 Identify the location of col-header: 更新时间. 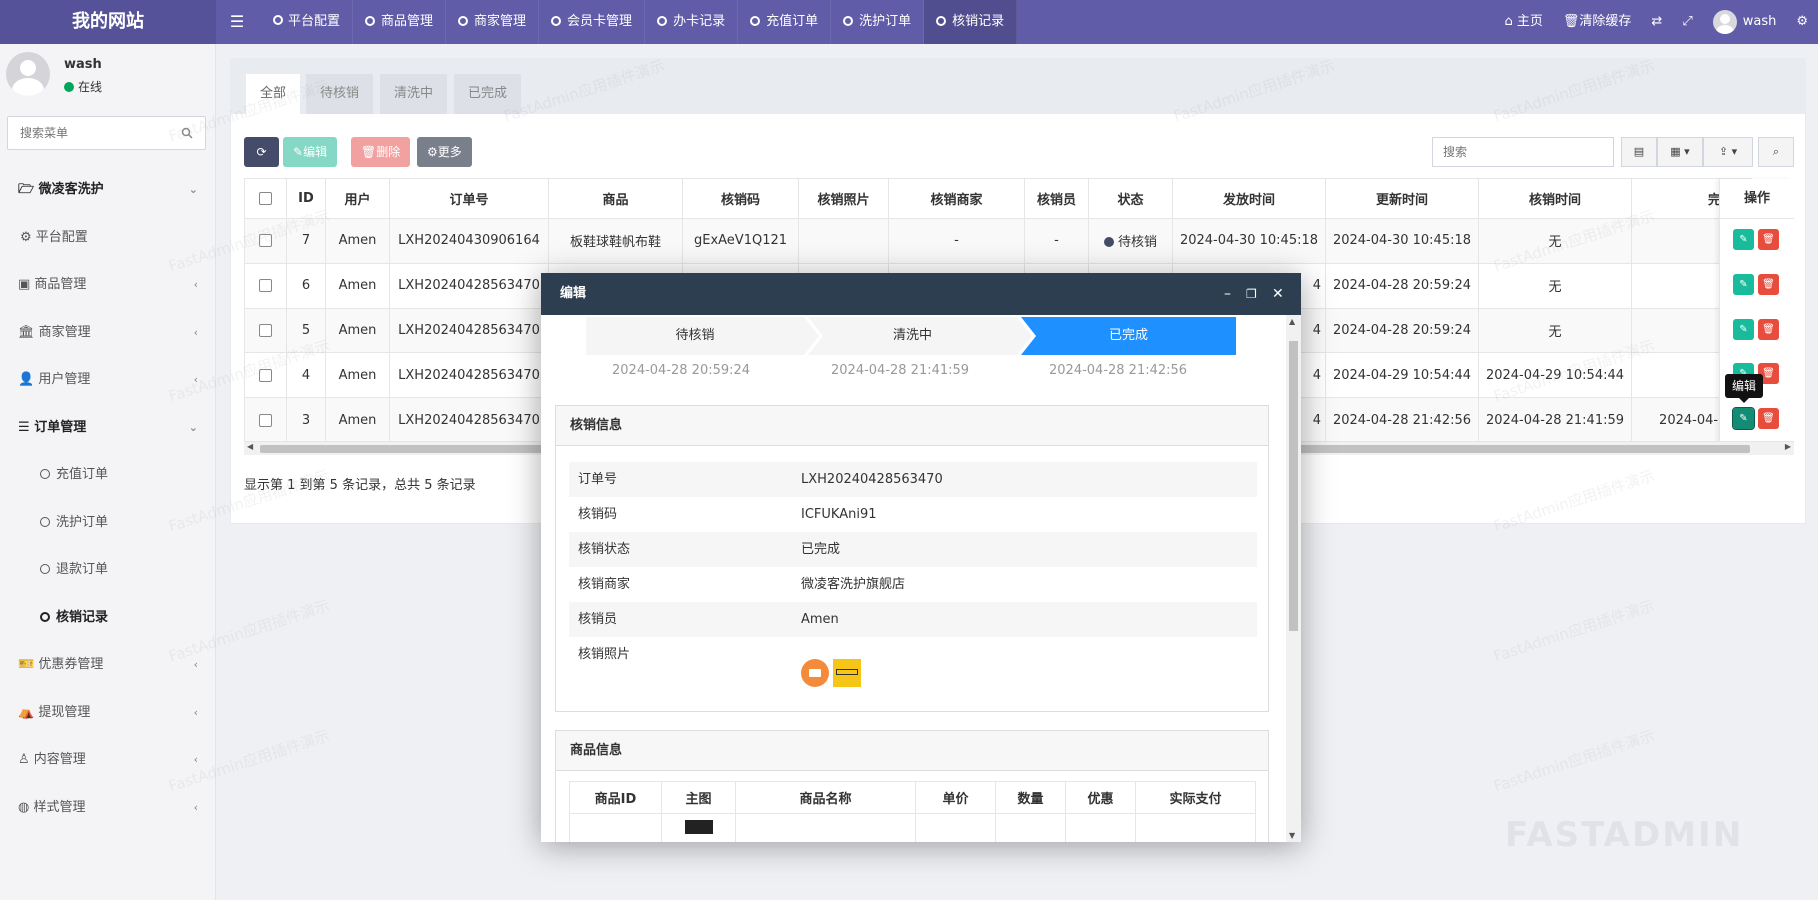
(1402, 198).